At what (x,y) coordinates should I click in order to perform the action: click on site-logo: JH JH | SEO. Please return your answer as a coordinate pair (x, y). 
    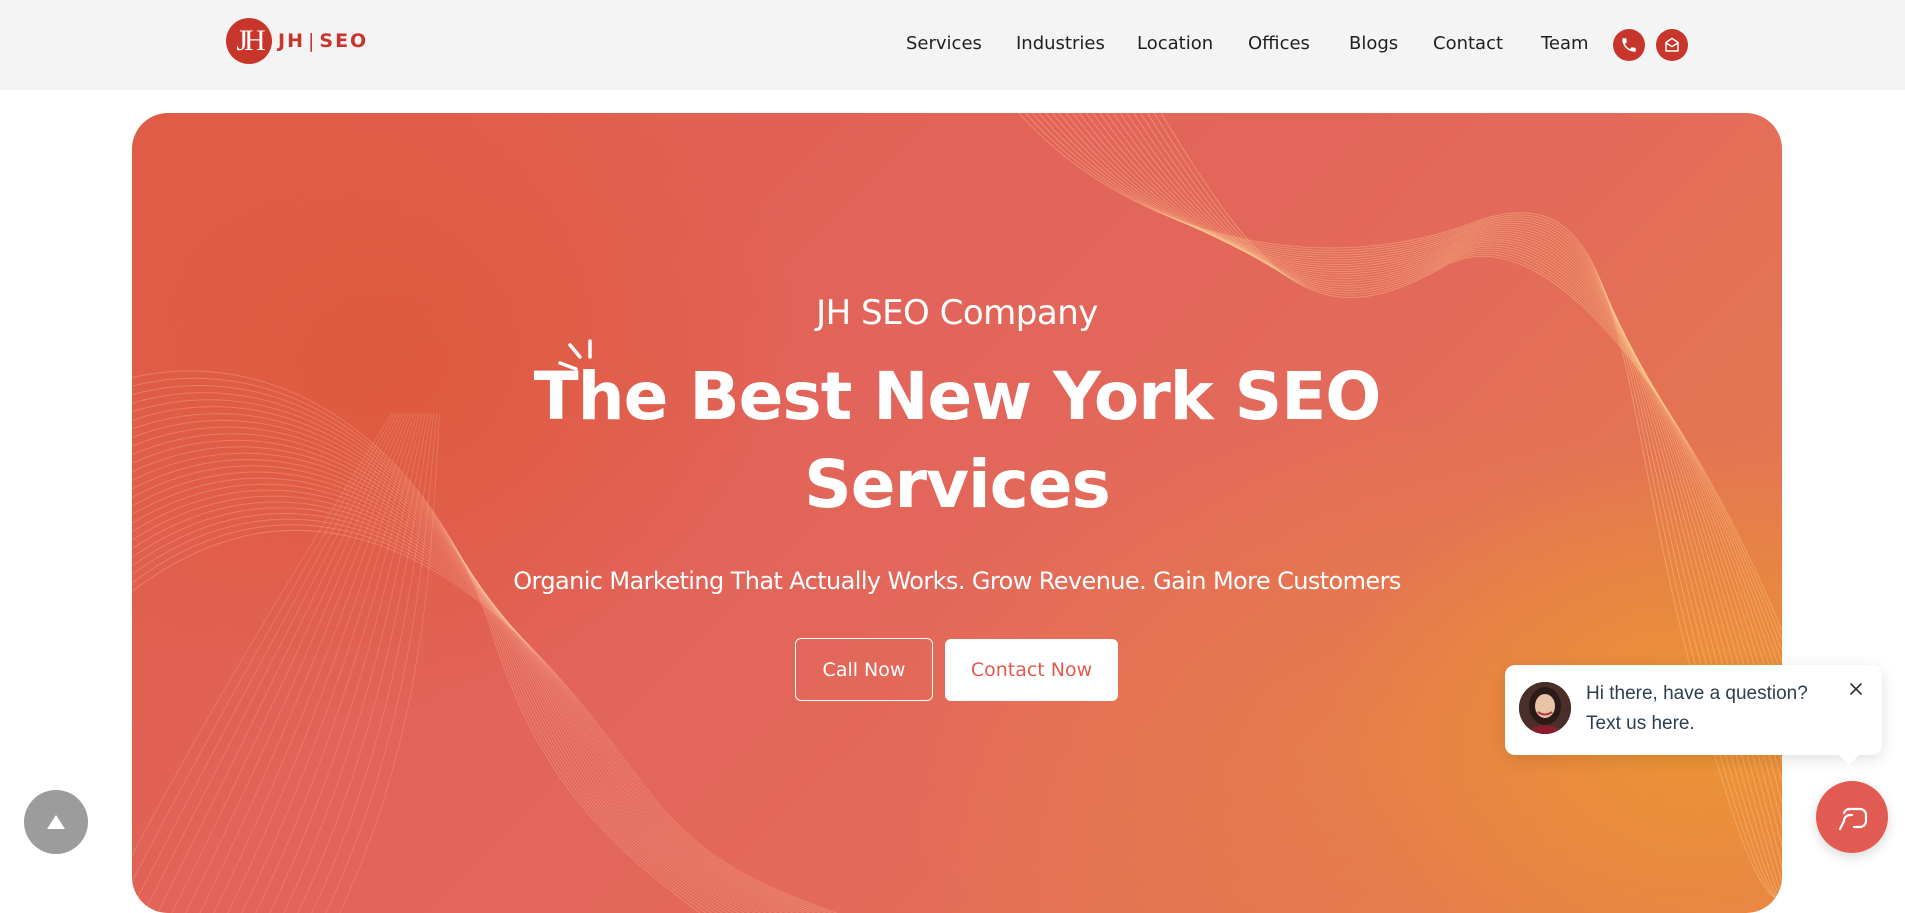
    Looking at the image, I should click on (297, 41).